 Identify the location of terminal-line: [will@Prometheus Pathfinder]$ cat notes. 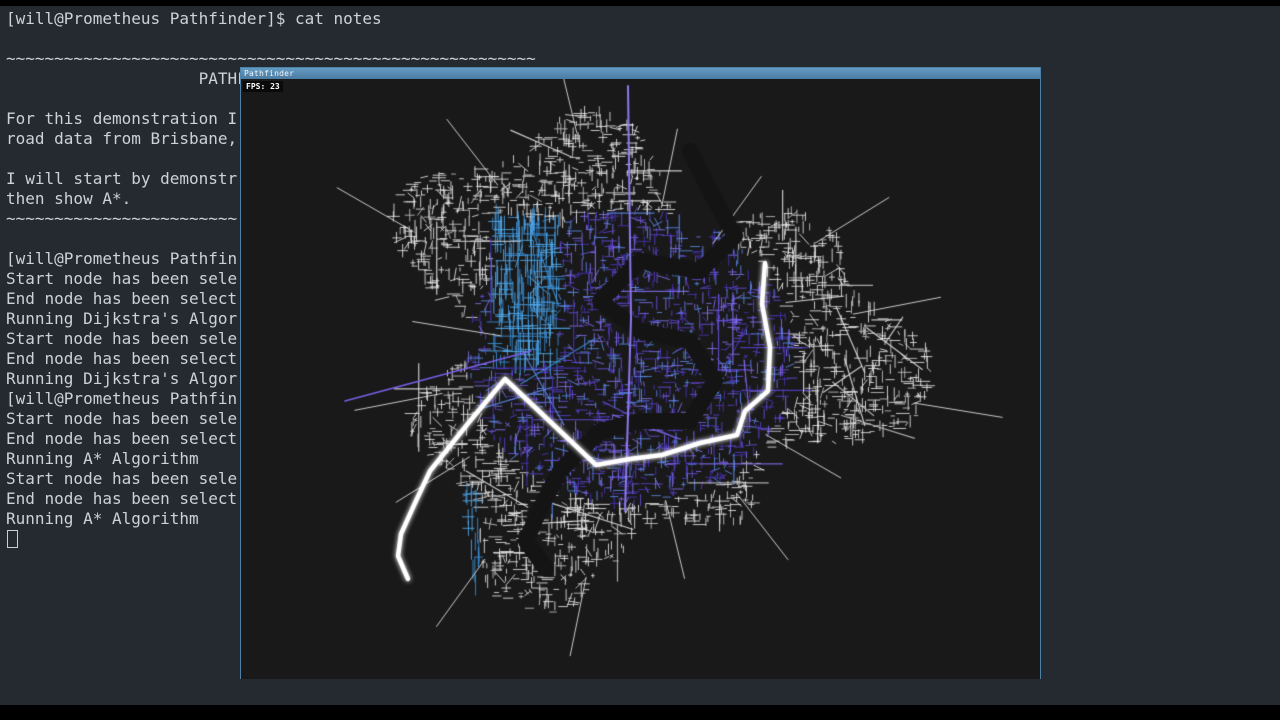
(194, 18).